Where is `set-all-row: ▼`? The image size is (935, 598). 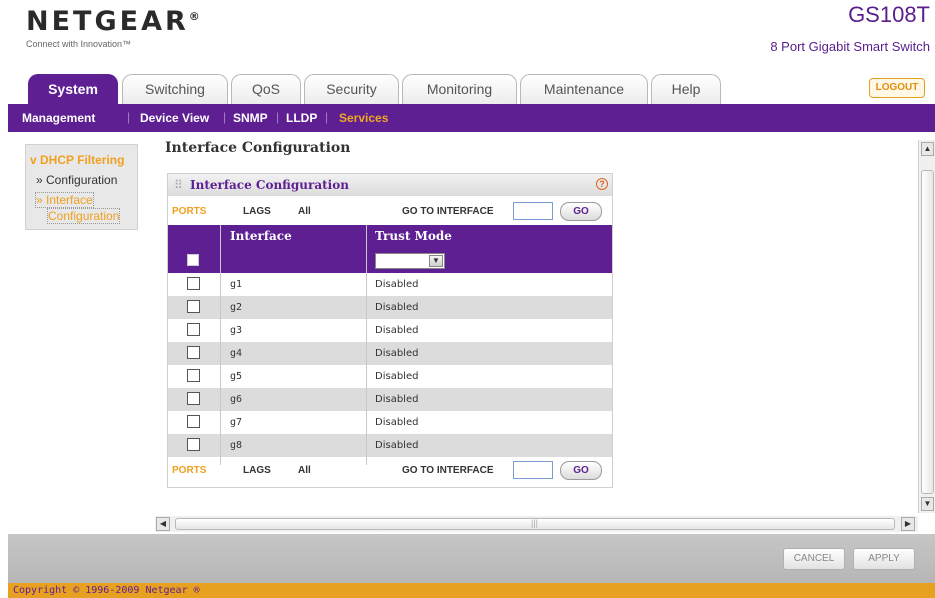
set-all-row: ▼ is located at coordinates (390, 260).